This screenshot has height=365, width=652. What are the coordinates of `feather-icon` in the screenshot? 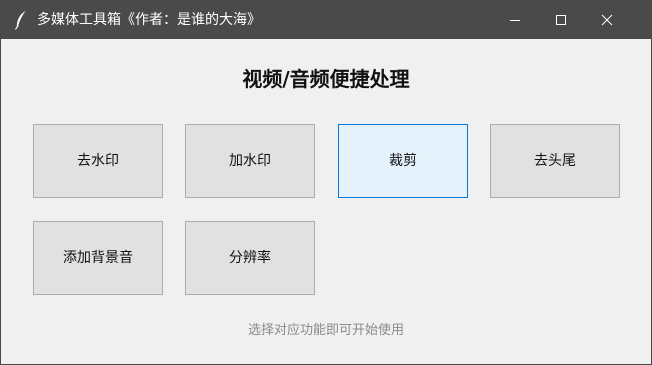 It's located at (22, 20).